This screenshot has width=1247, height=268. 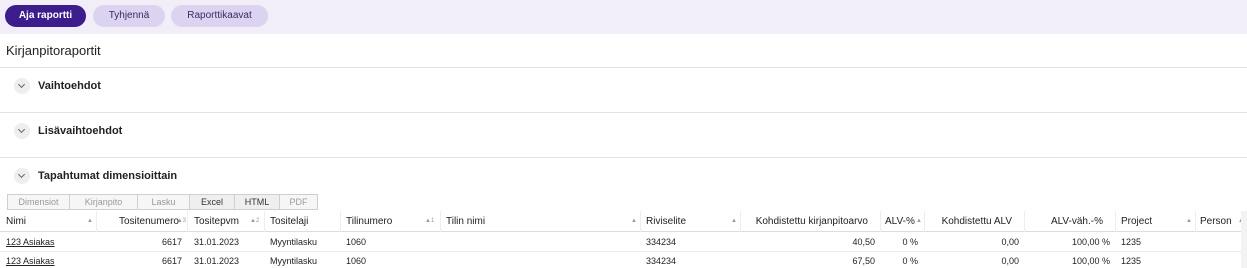 I want to click on column-header-project: Project ▲, so click(x=1156, y=221).